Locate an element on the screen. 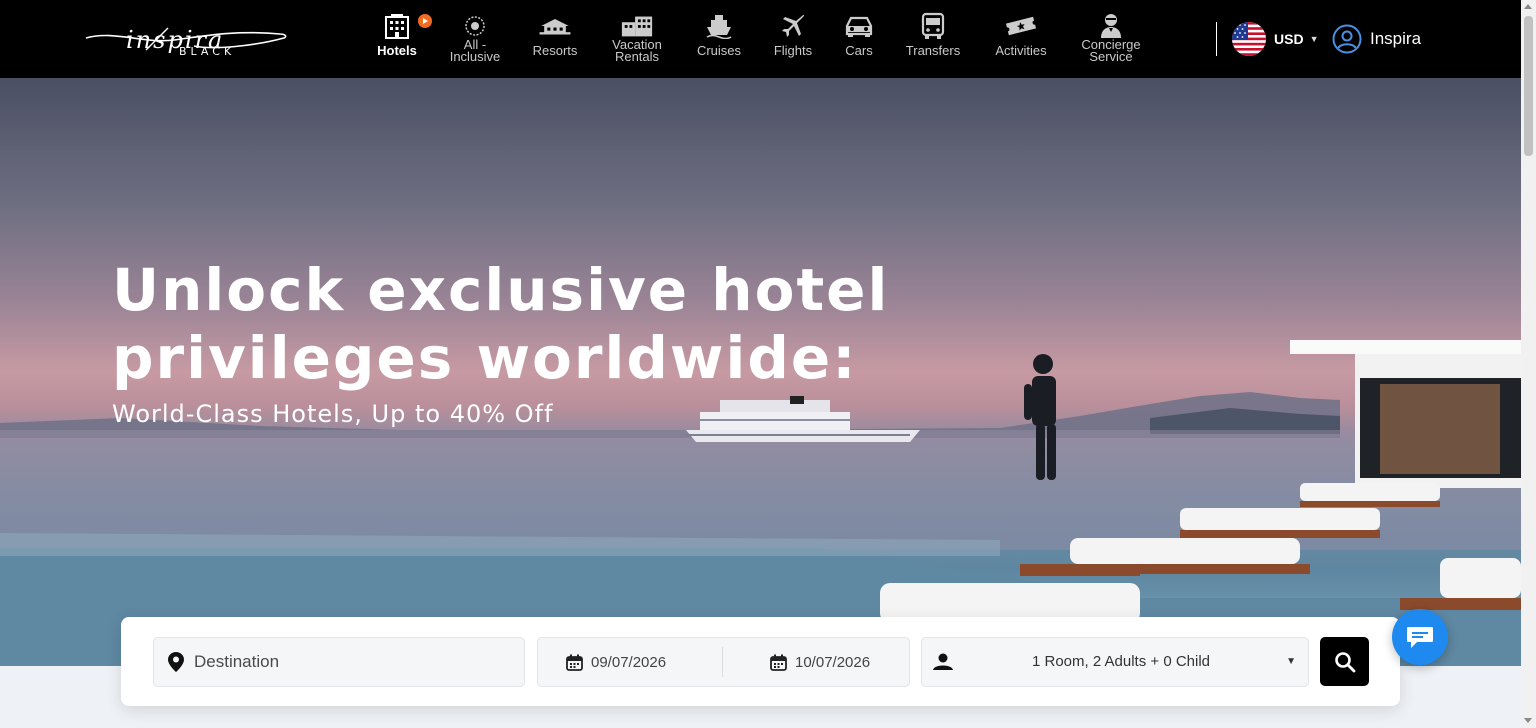 The width and height of the screenshot is (1536, 728). page-scrollbar is located at coordinates (1528, 364).